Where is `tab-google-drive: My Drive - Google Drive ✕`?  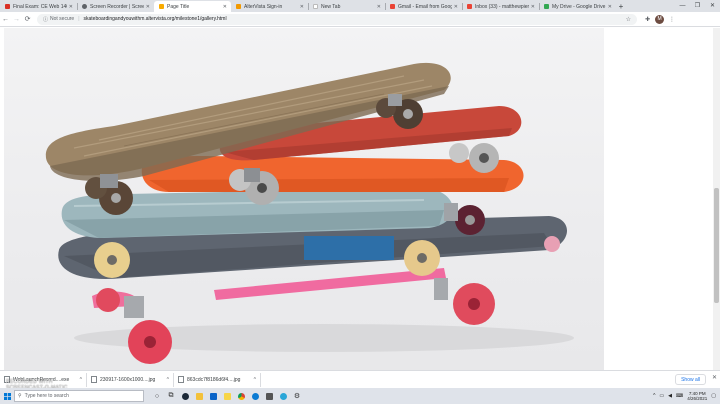
tab-google-drive: My Drive - Google Drive ✕ is located at coordinates (577, 6).